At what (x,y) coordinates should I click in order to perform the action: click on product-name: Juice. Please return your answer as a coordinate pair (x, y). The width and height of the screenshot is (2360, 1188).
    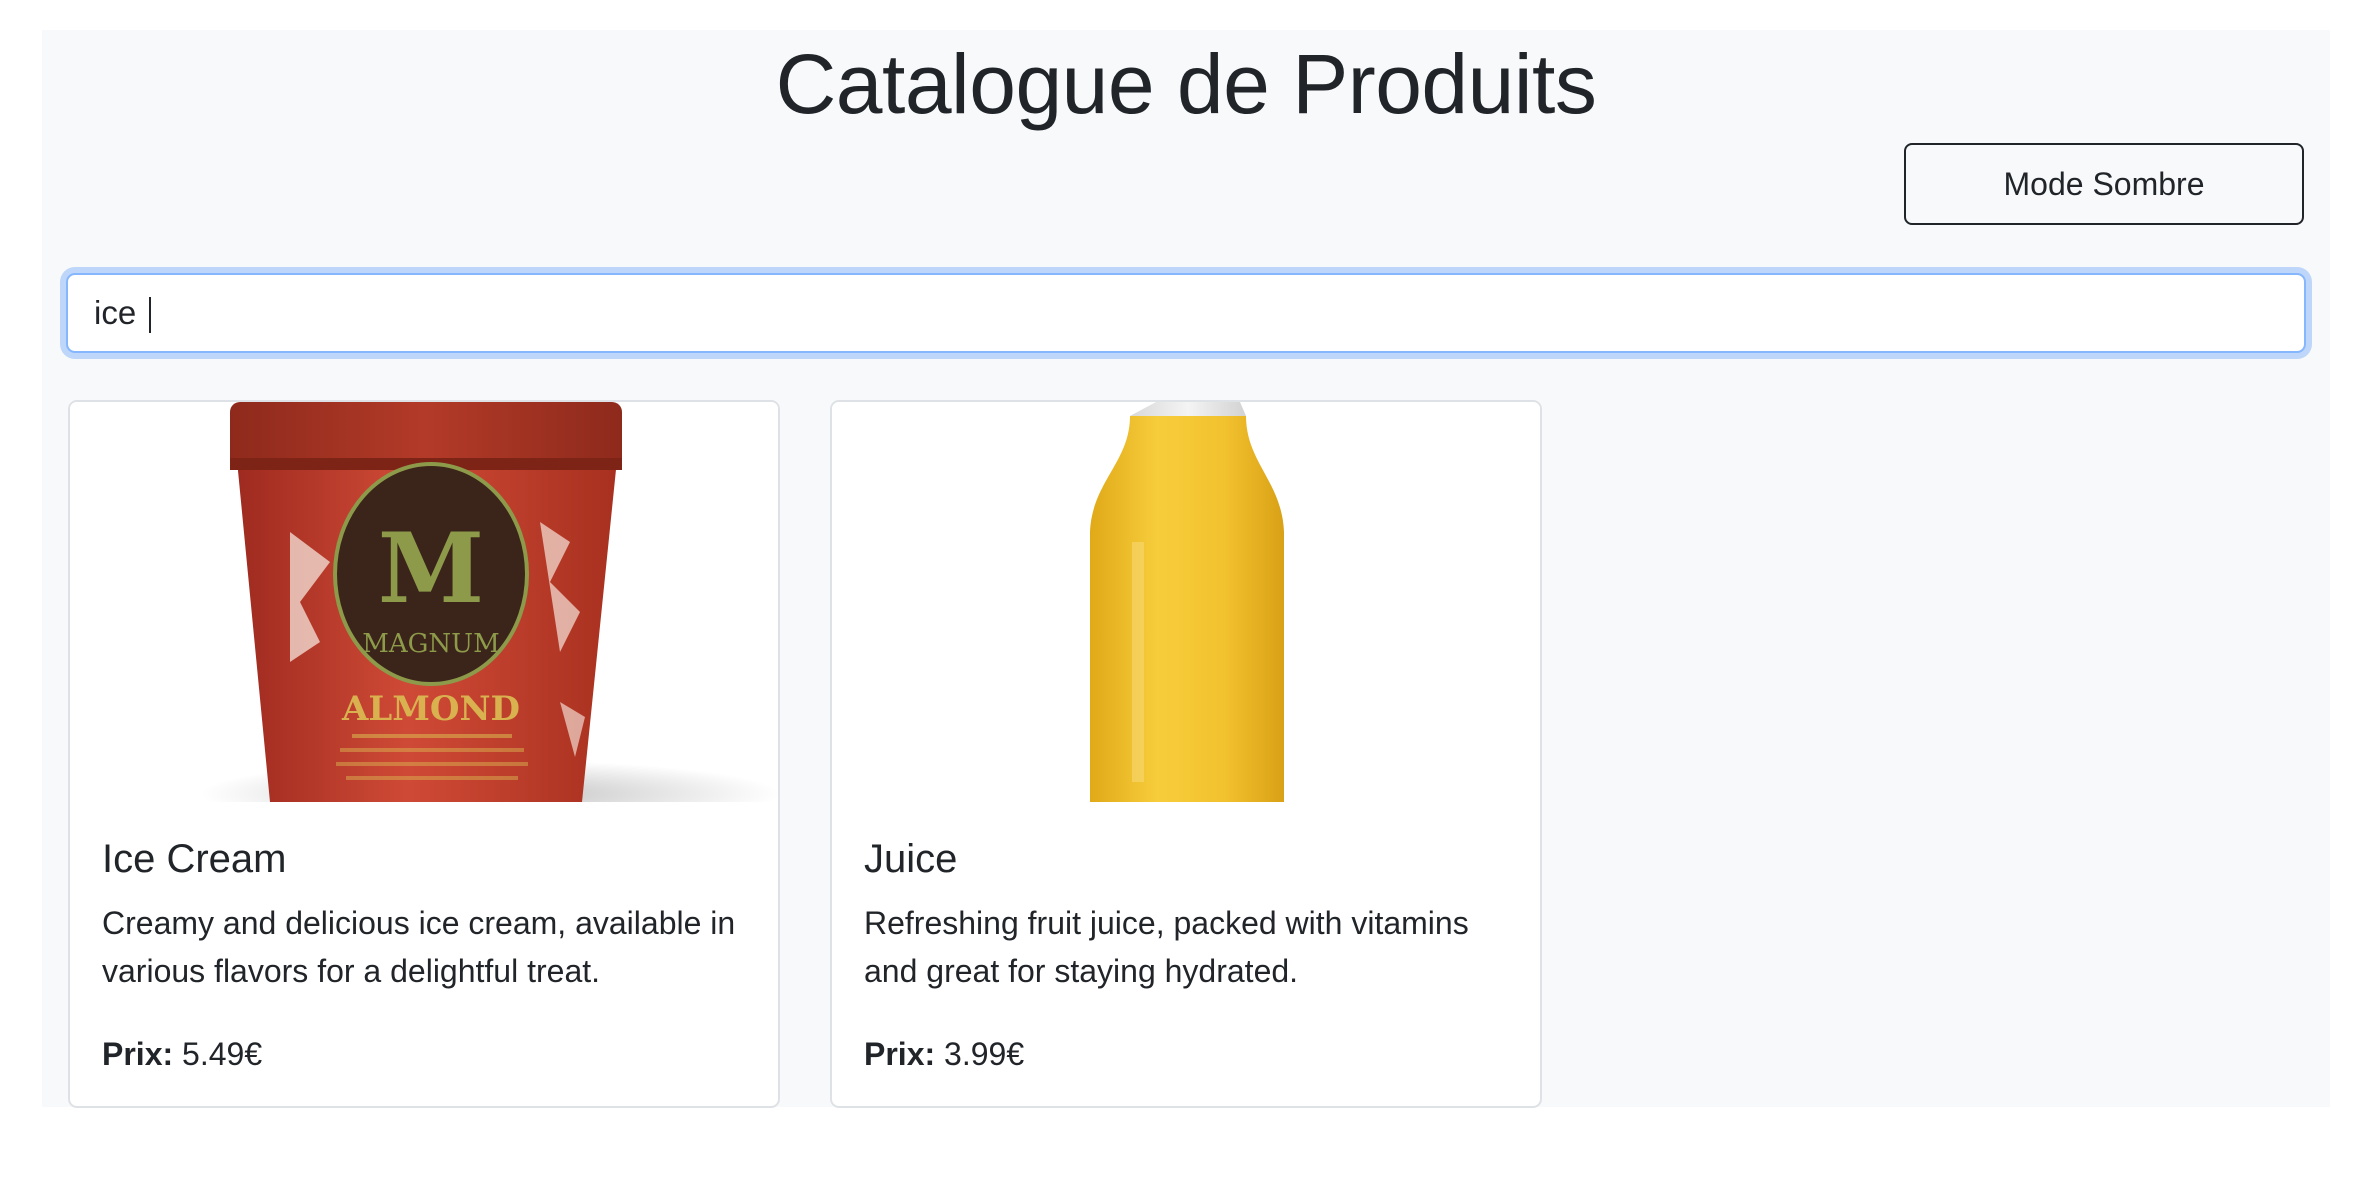
    Looking at the image, I should click on (911, 859).